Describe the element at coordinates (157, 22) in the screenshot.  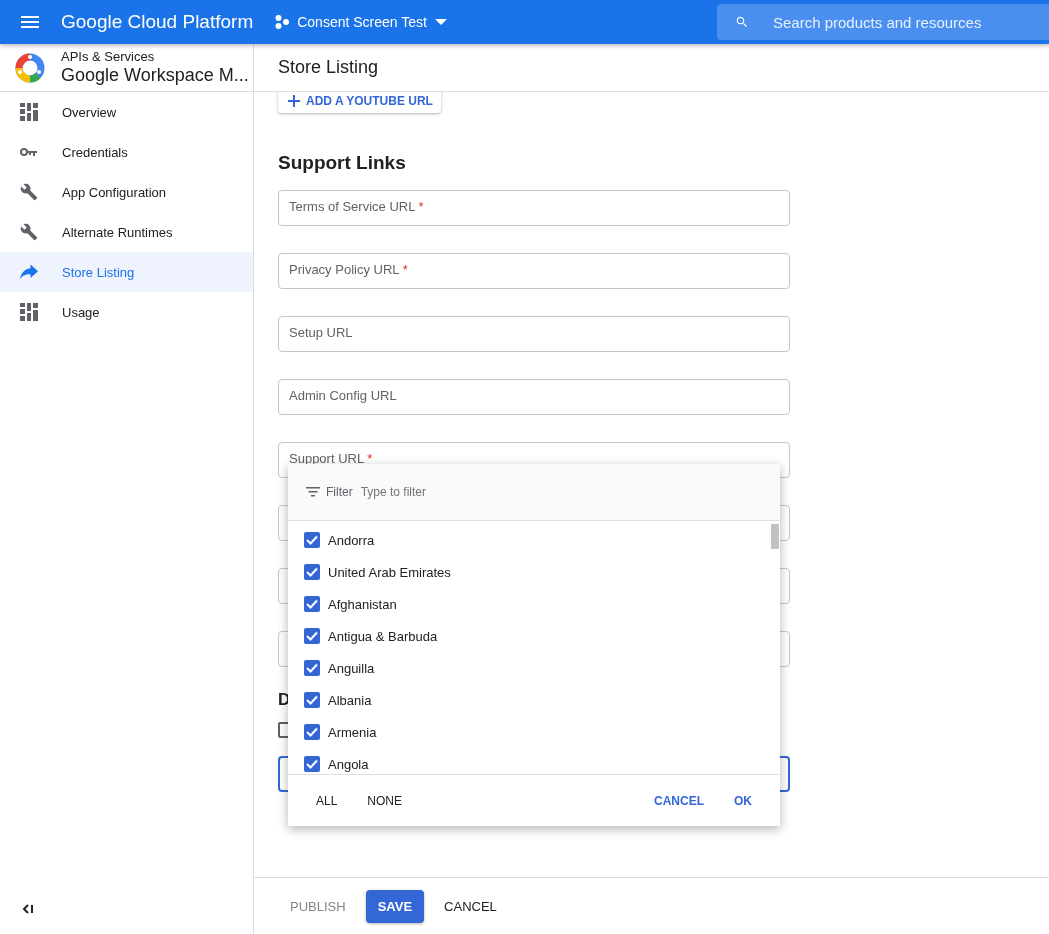
I see `brand-title: Google Cloud Platform` at that location.